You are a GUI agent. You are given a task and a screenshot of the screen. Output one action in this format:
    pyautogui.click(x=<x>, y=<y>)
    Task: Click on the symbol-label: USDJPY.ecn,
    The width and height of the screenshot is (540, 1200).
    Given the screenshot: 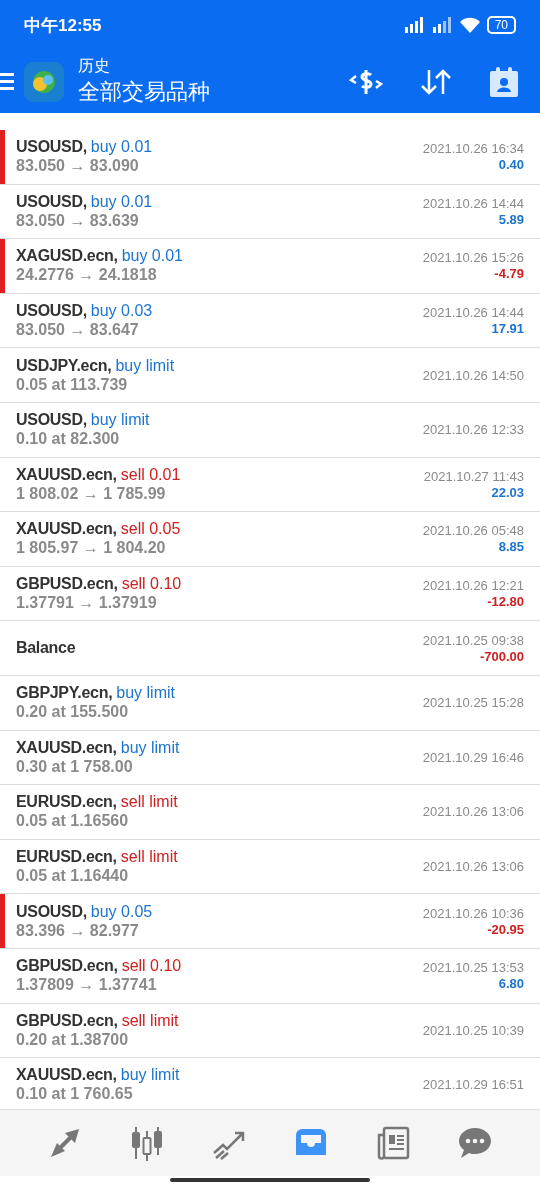 What is the action you would take?
    pyautogui.click(x=64, y=365)
    